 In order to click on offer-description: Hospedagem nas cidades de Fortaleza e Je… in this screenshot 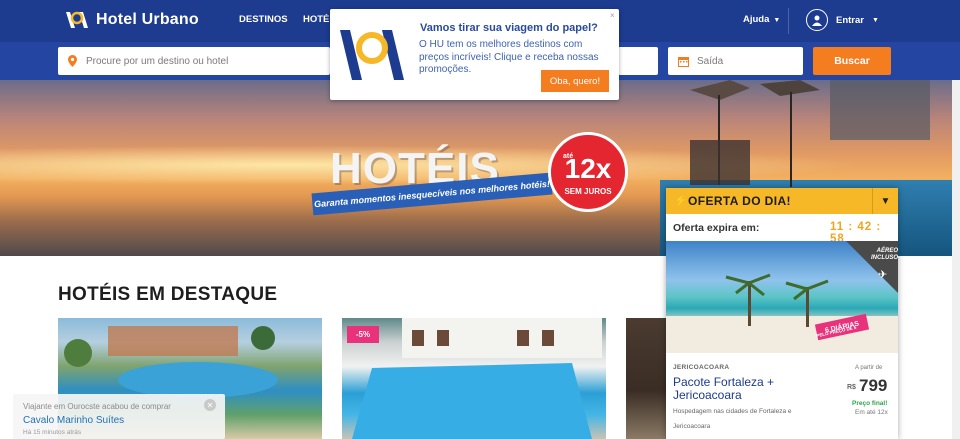, I will do `click(732, 419)`.